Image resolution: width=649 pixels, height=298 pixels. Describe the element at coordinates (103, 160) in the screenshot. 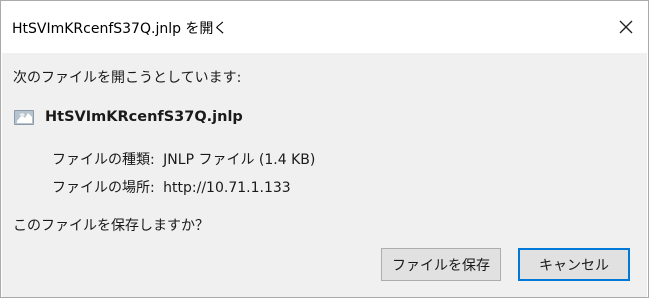

I see `file-type-label: ファイルの種類:` at that location.